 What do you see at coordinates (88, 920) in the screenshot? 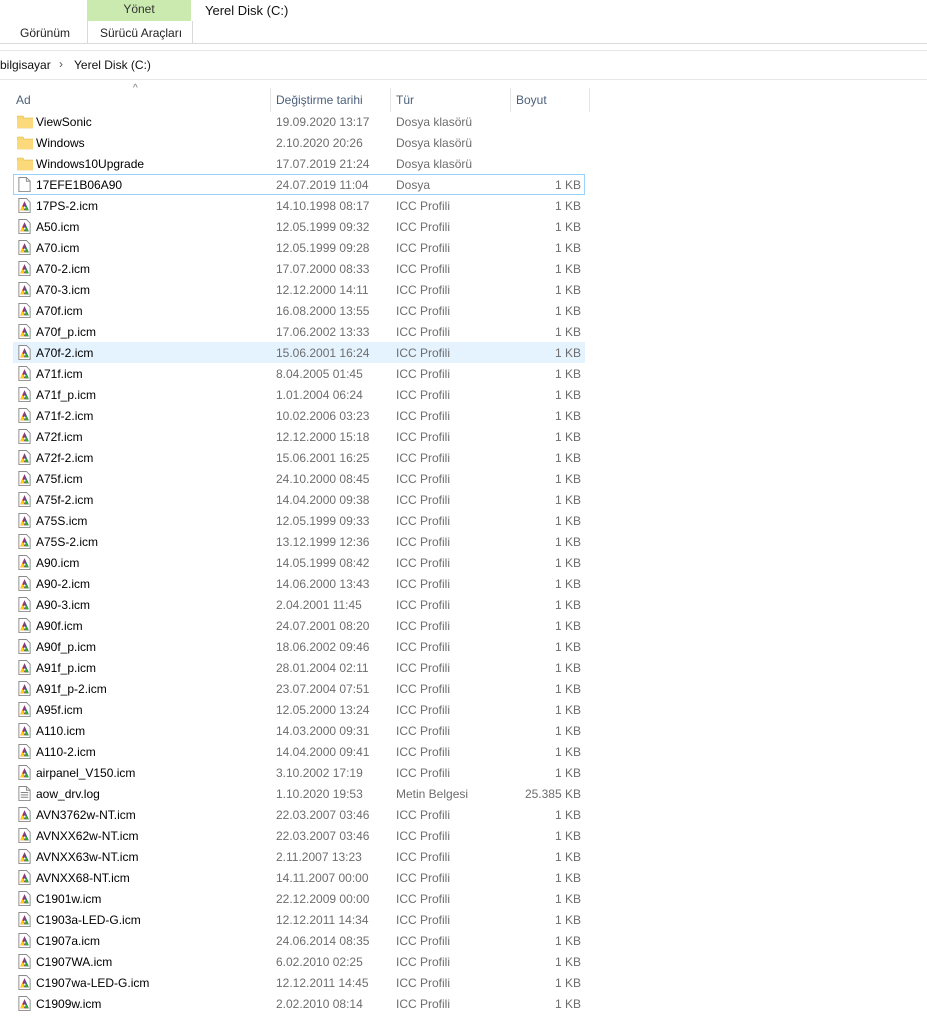
I see `file-name: C1903a-LED-G.icm` at bounding box center [88, 920].